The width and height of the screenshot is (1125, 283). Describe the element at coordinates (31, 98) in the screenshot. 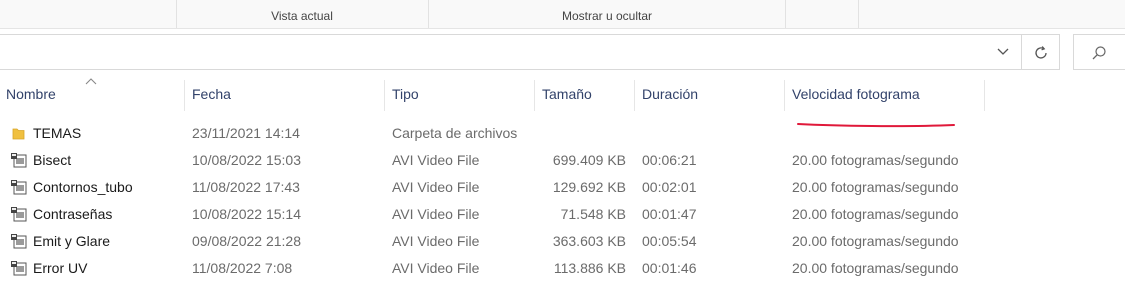

I see `column-header-name: Nombre` at that location.